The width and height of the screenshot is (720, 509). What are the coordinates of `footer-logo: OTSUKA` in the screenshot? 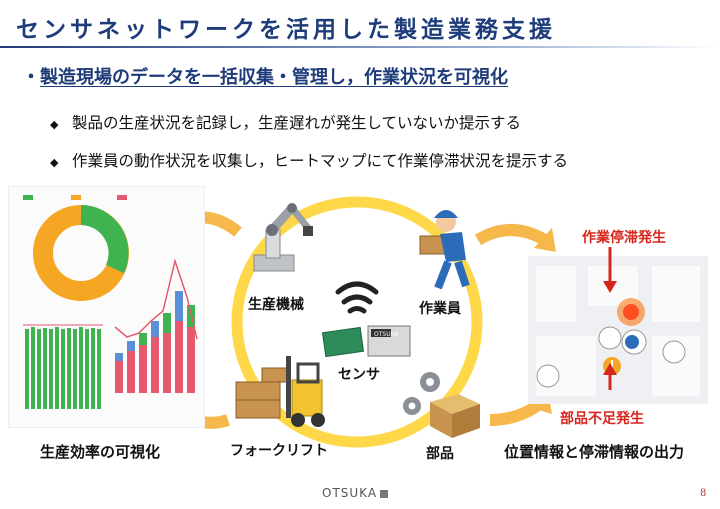 It's located at (355, 493).